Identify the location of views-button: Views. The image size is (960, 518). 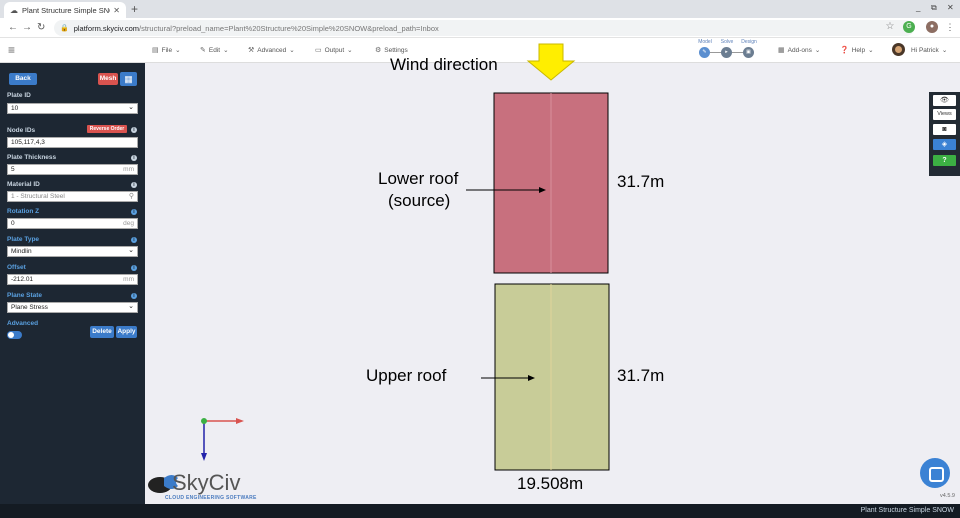
(944, 114).